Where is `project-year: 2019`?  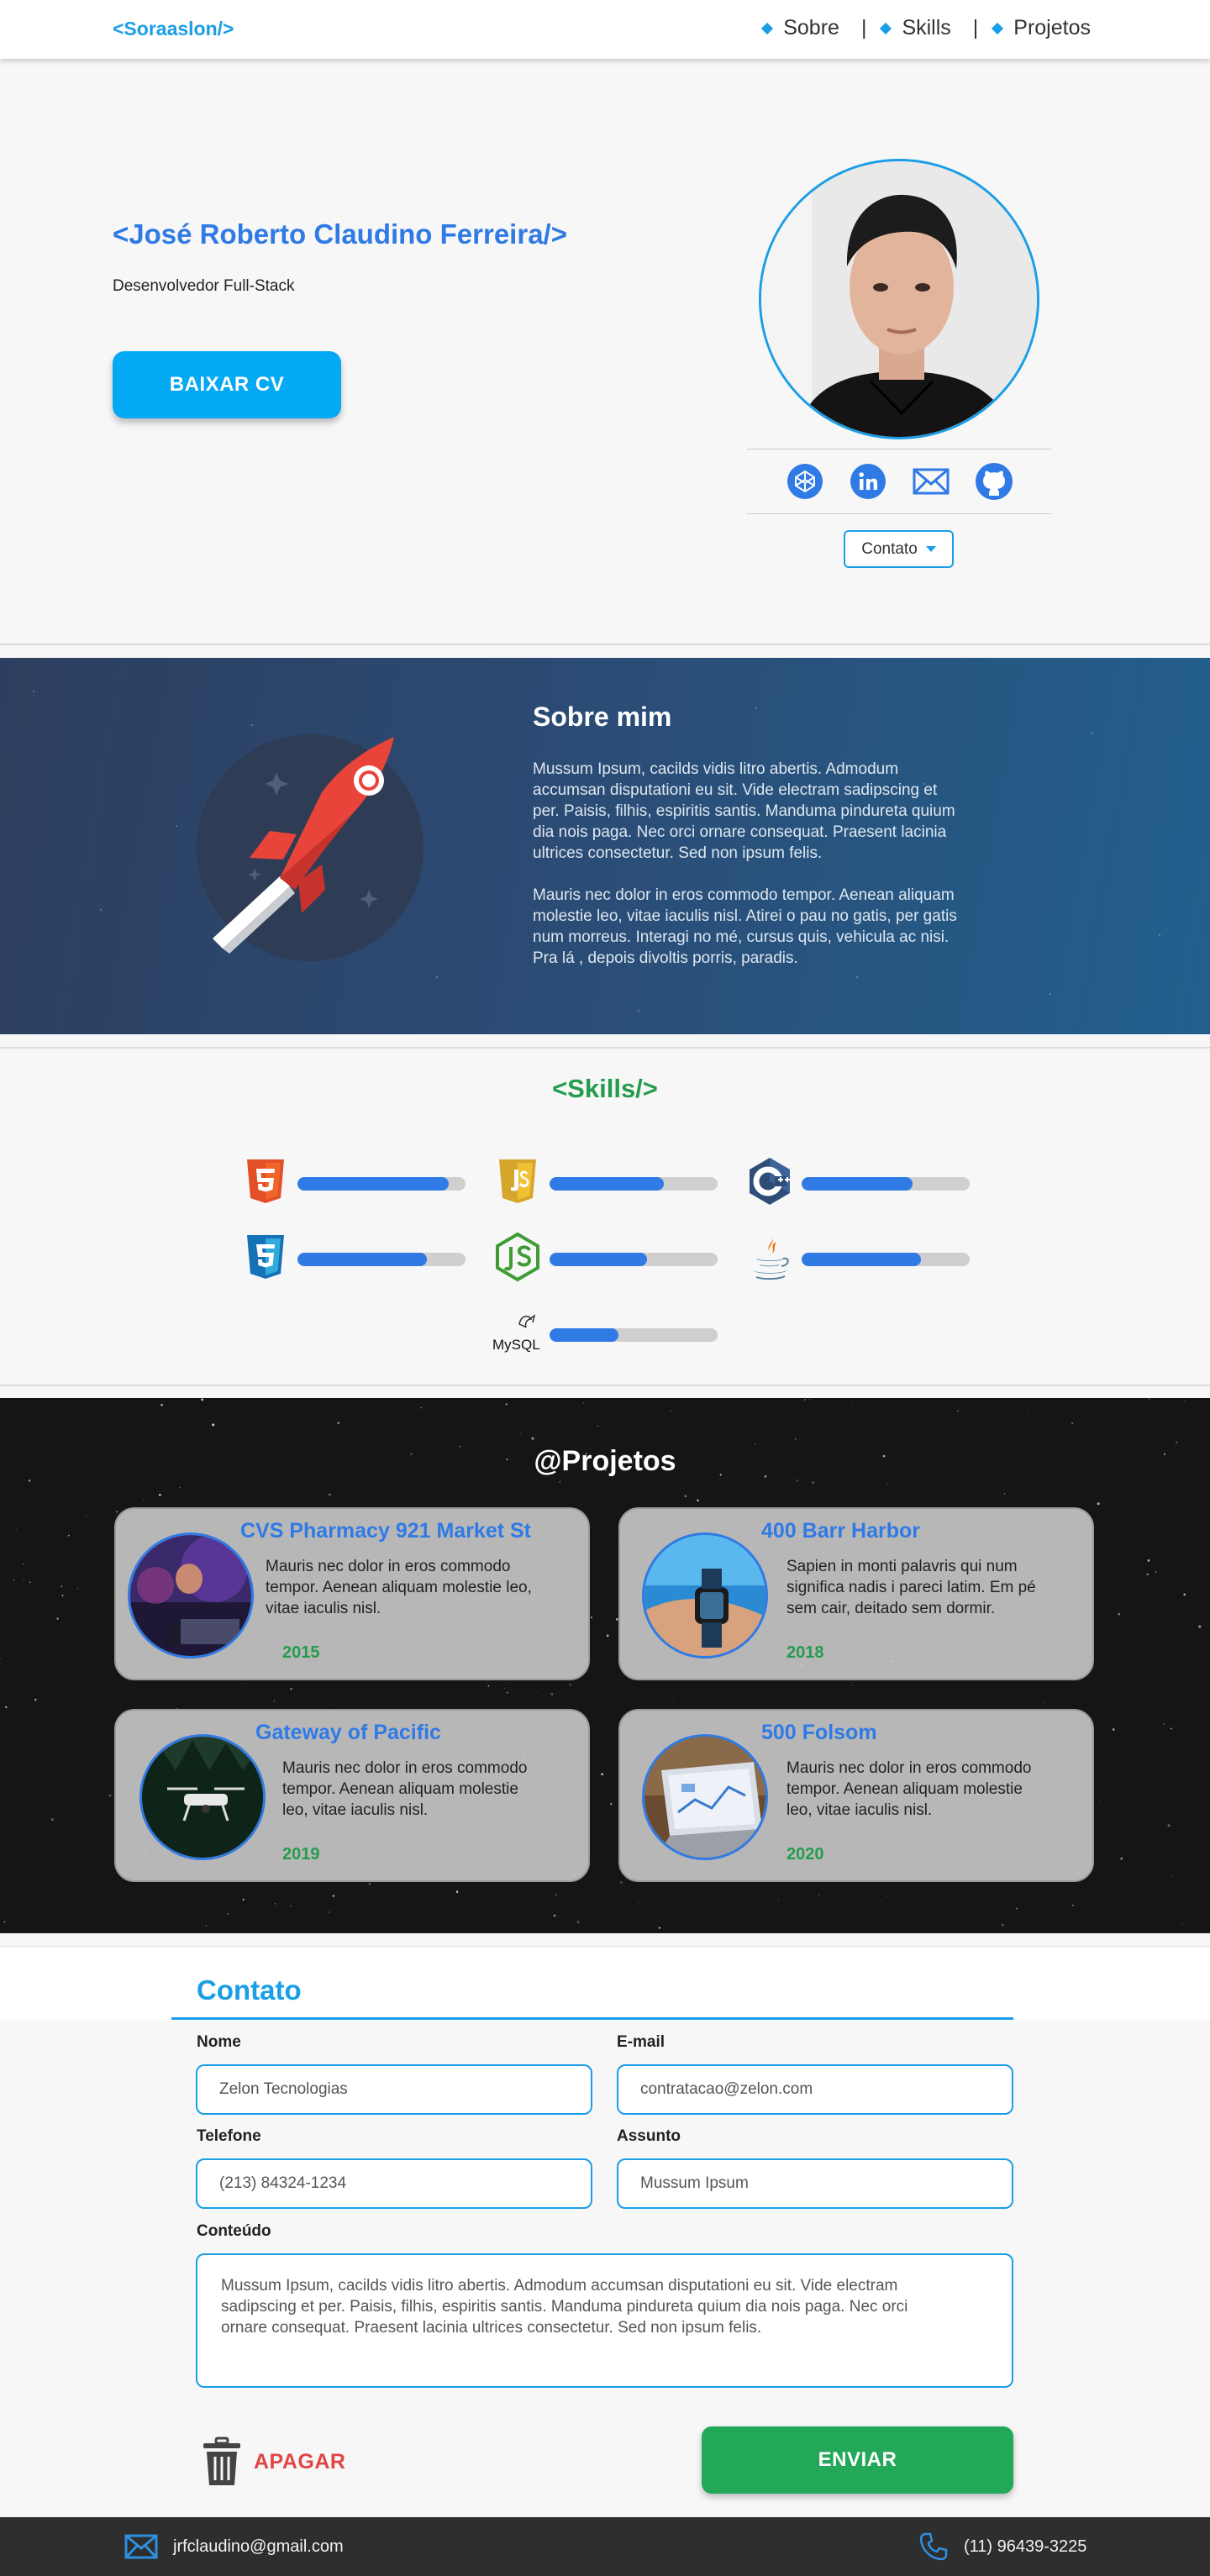 project-year: 2019 is located at coordinates (301, 1854).